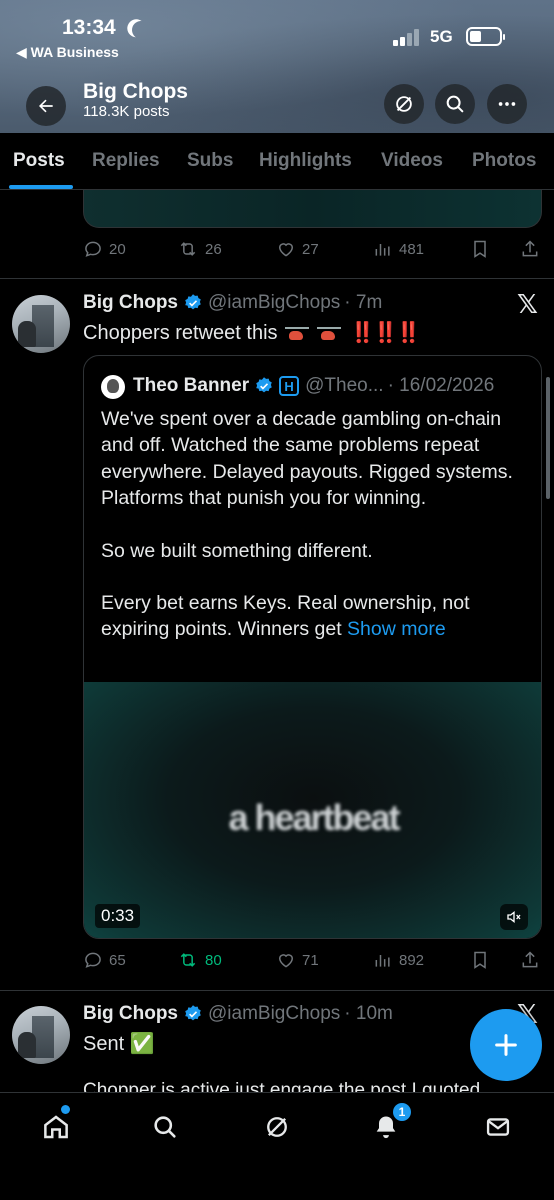  What do you see at coordinates (65, 1109) in the screenshot?
I see `home-unread-dot` at bounding box center [65, 1109].